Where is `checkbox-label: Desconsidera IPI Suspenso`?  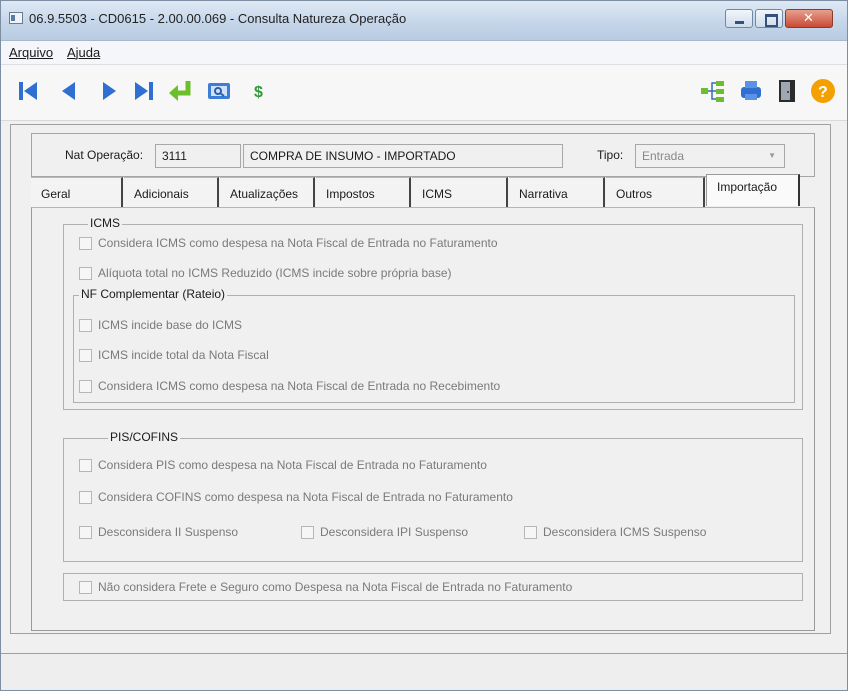
checkbox-label: Desconsidera IPI Suspenso is located at coordinates (394, 532).